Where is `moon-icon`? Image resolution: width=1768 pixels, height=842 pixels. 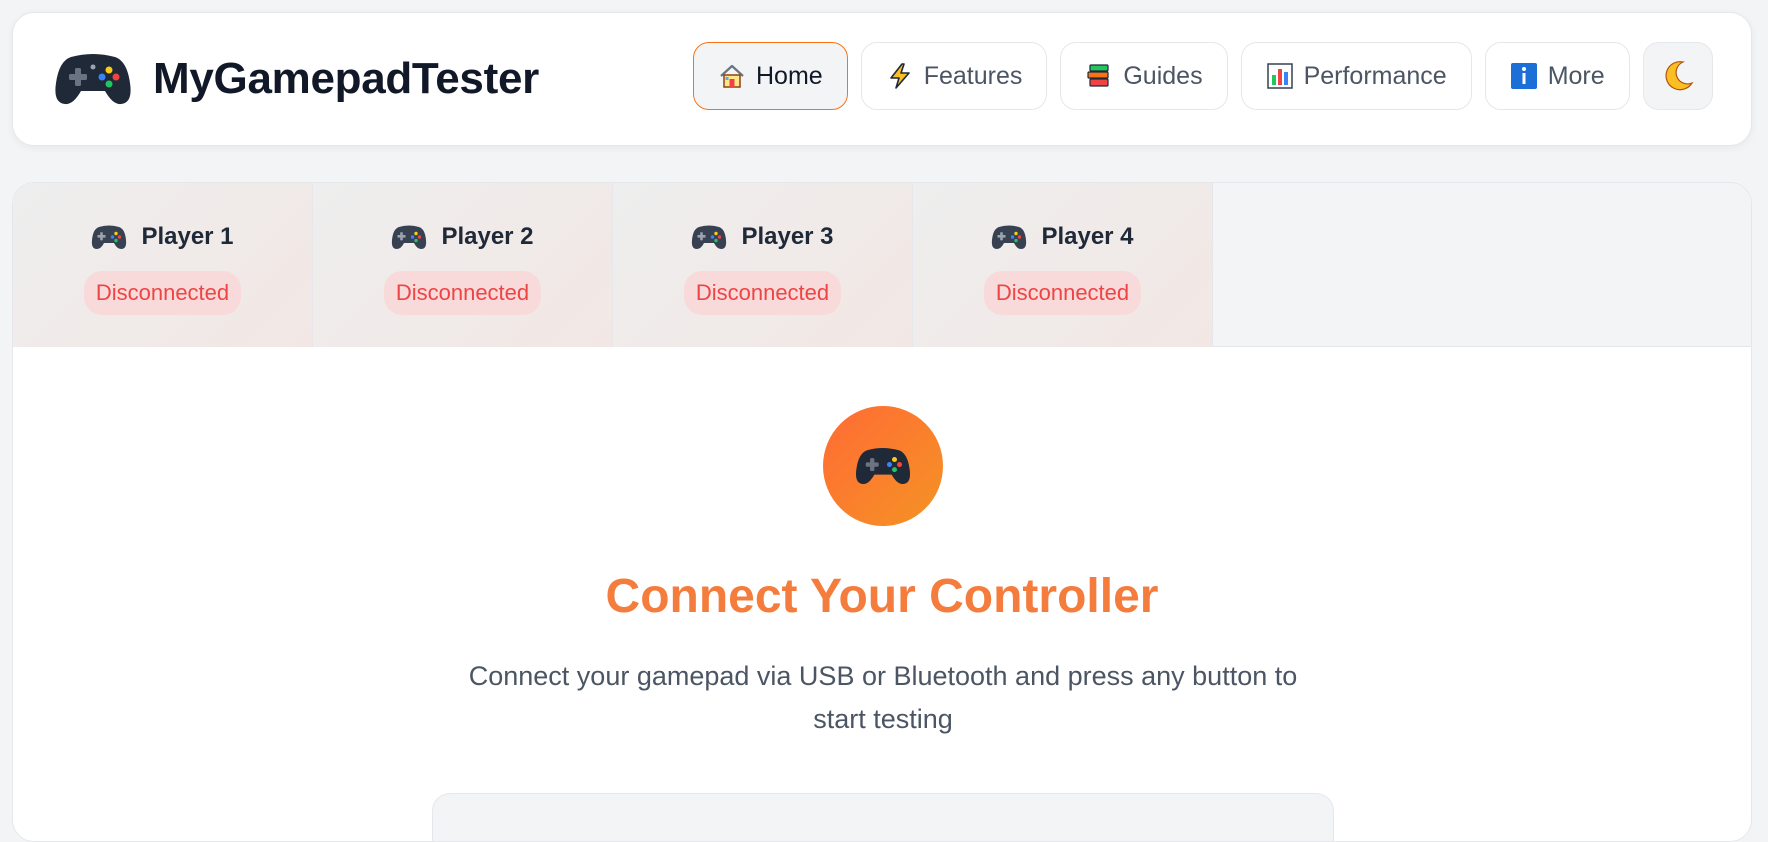
moon-icon is located at coordinates (1679, 76).